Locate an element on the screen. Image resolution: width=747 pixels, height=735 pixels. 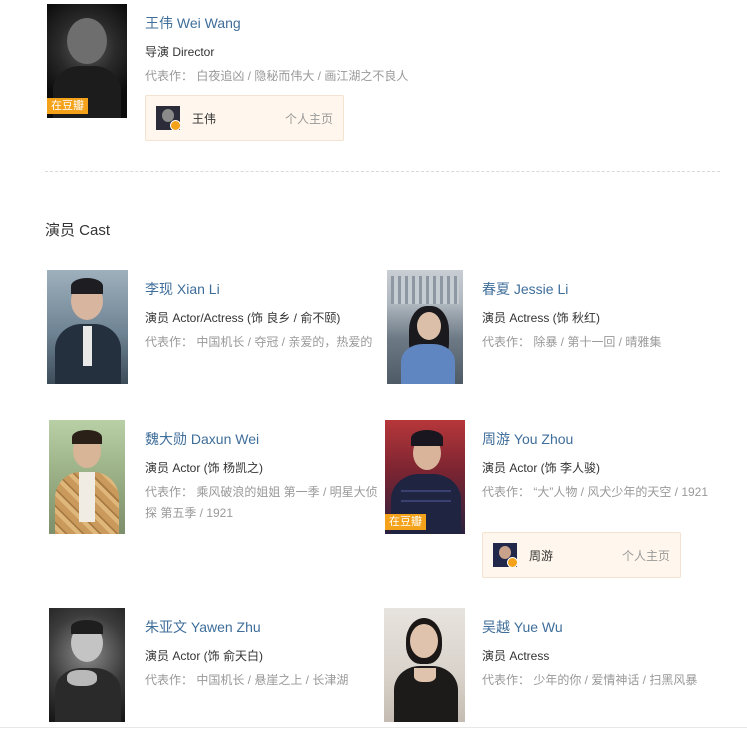
cast-name: 春夏 Jessie Li is located at coordinates (525, 289).